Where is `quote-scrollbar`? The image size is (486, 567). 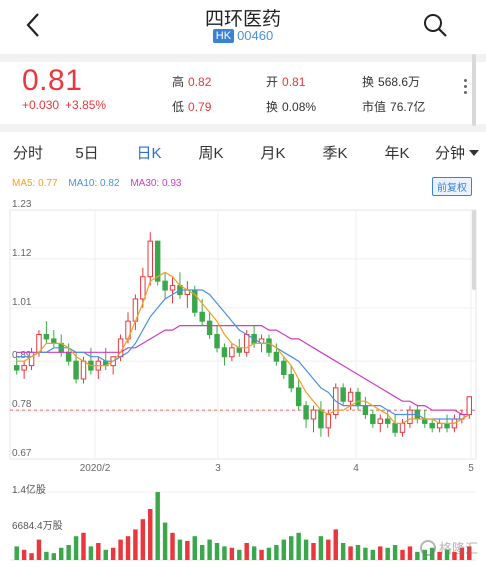
quote-scrollbar is located at coordinates (474, 90).